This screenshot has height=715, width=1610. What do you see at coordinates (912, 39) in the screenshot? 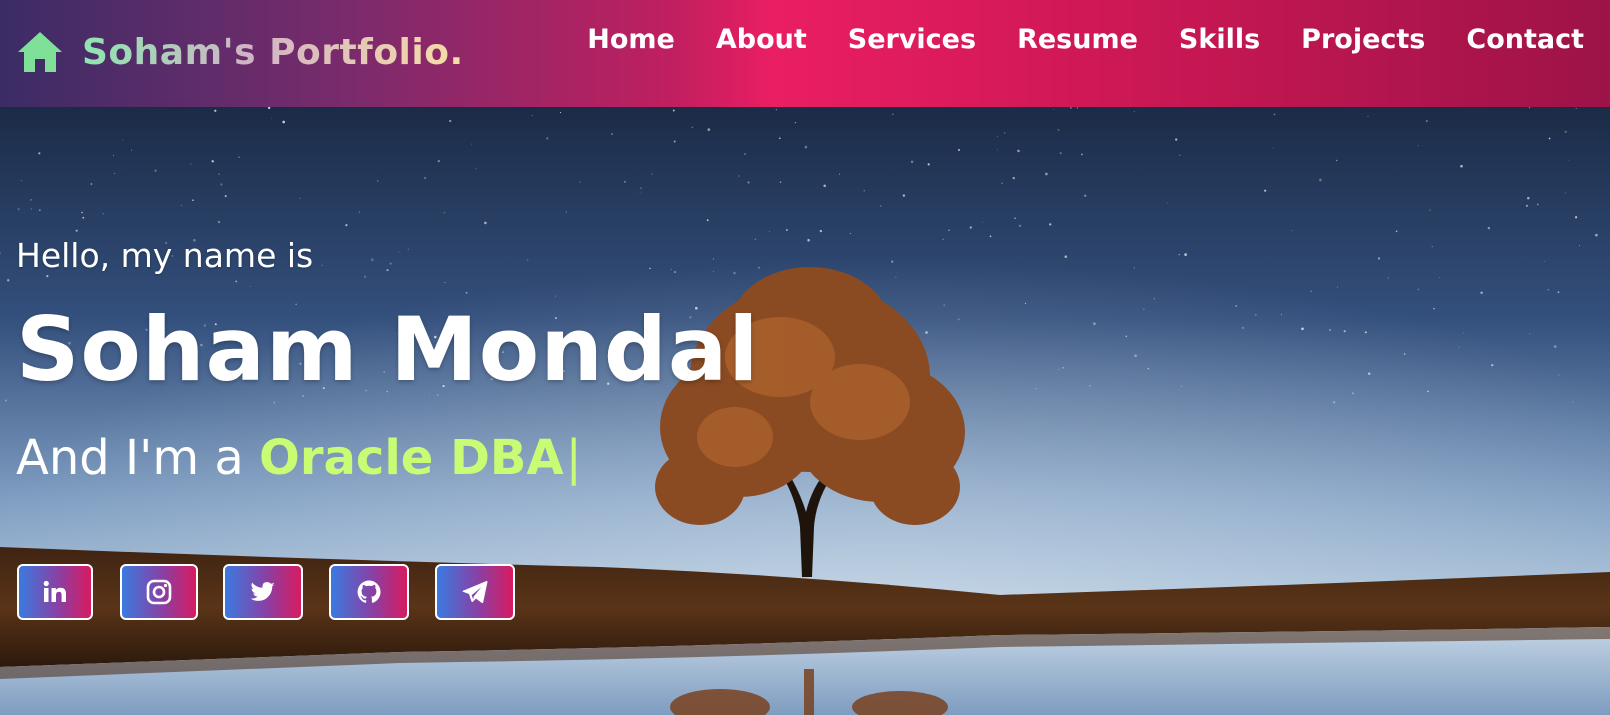
I see `nav-services: Services` at bounding box center [912, 39].